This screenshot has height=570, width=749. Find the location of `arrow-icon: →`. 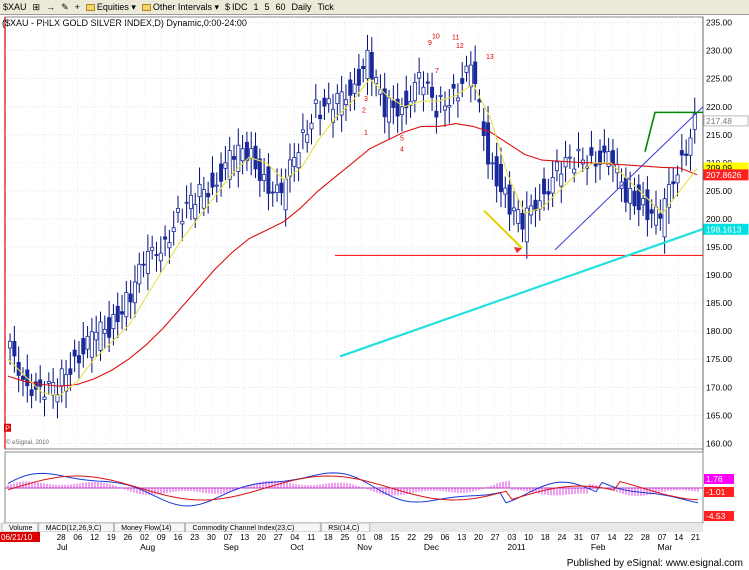

arrow-icon: → is located at coordinates (51, 6).